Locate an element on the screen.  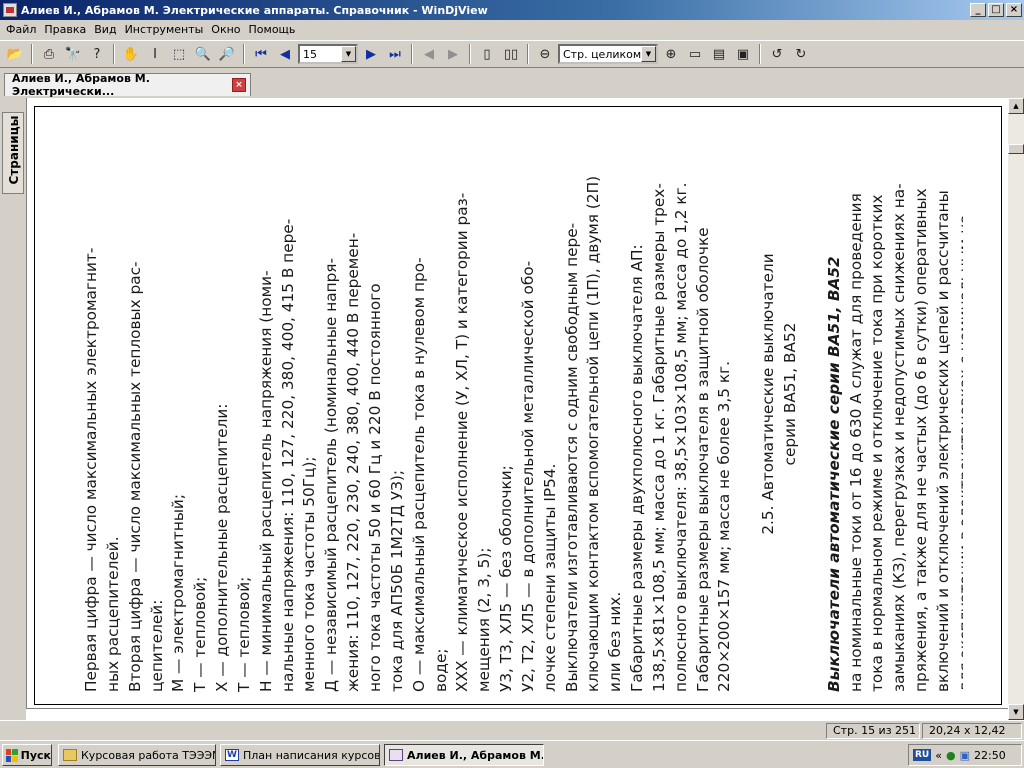
menu-bar: Файл Правка Вид Инструменты Окно Помощь is located at coordinates (512, 29).